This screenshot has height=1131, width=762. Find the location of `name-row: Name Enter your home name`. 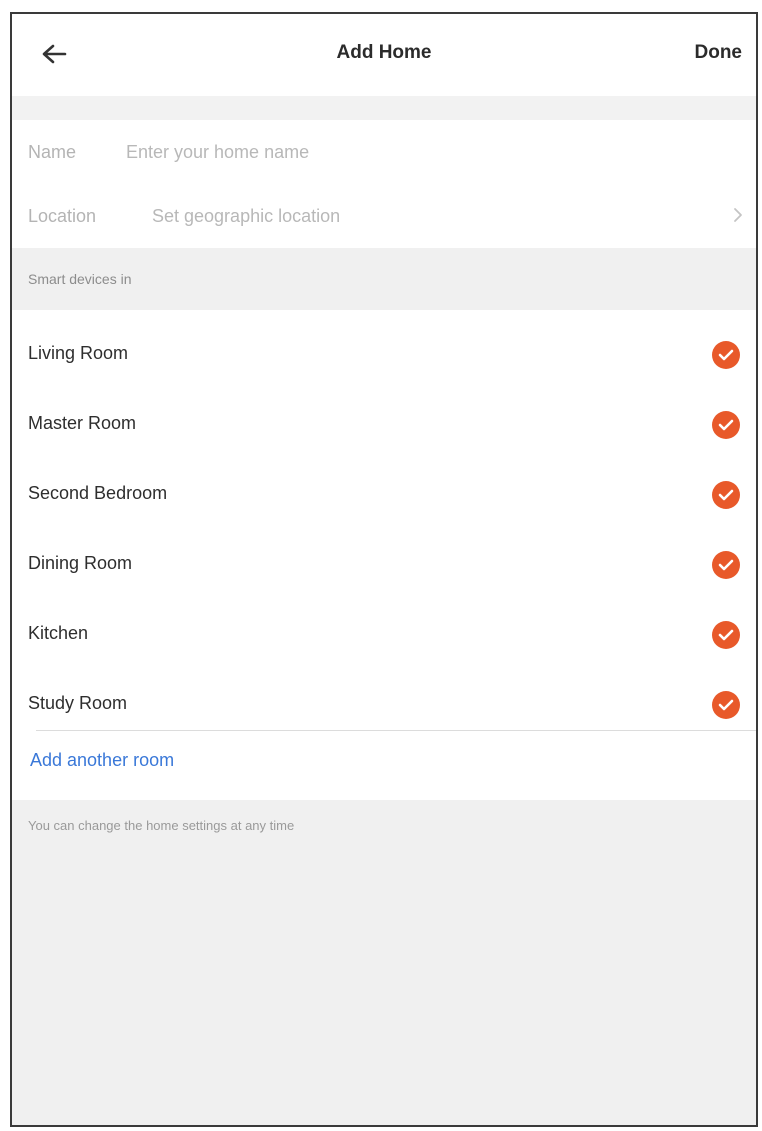

name-row: Name Enter your home name is located at coordinates (384, 152).